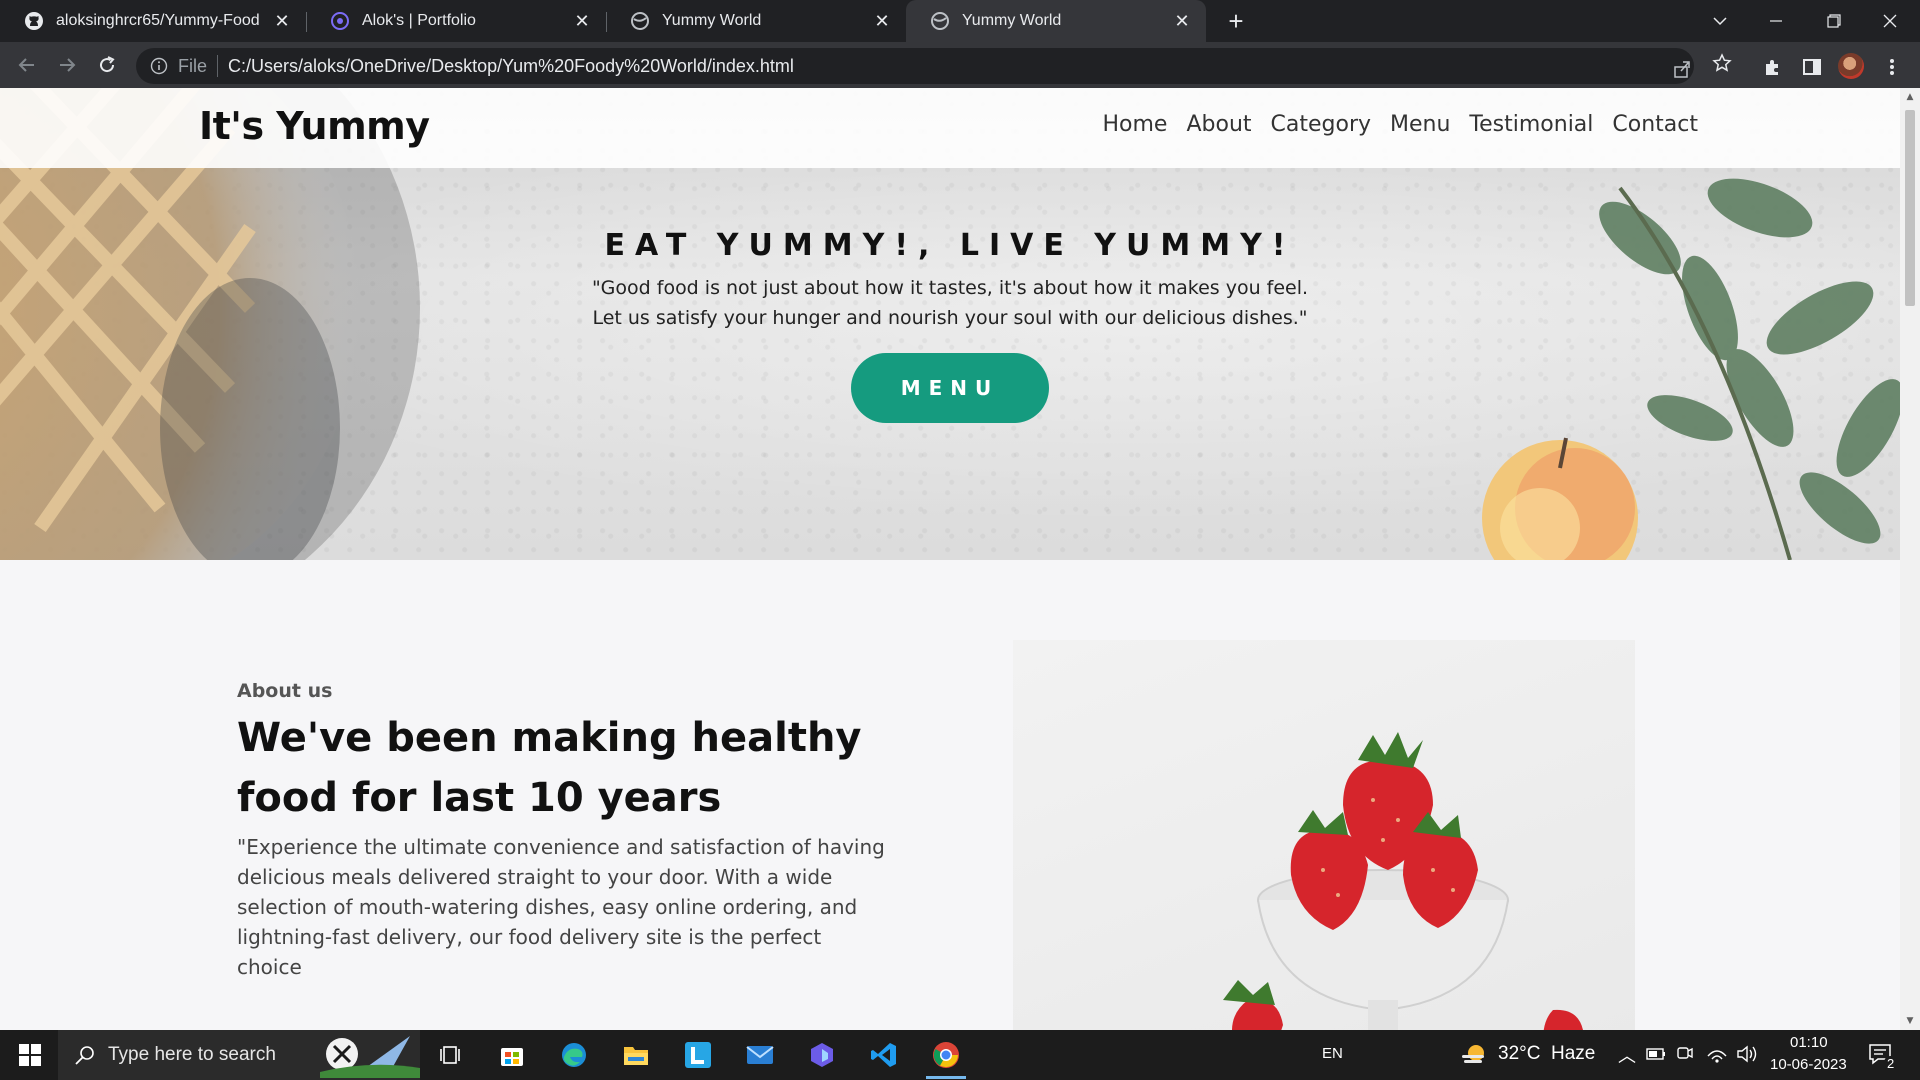  I want to click on weather-text: 32°C Haze, so click(1546, 1054).